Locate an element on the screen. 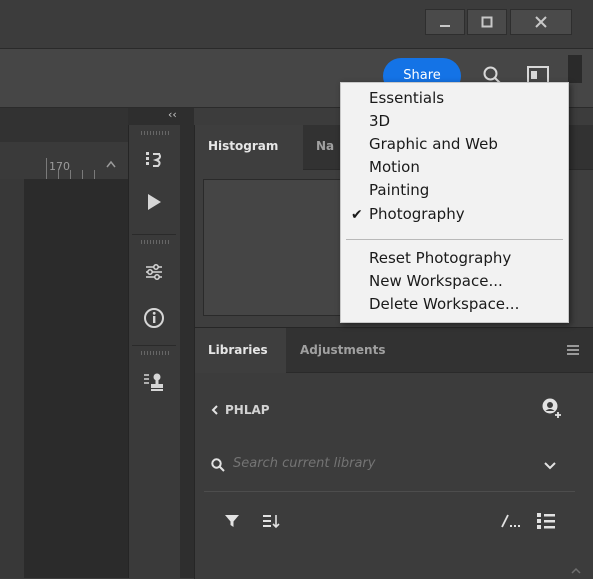  list-view-icon is located at coordinates (546, 521).